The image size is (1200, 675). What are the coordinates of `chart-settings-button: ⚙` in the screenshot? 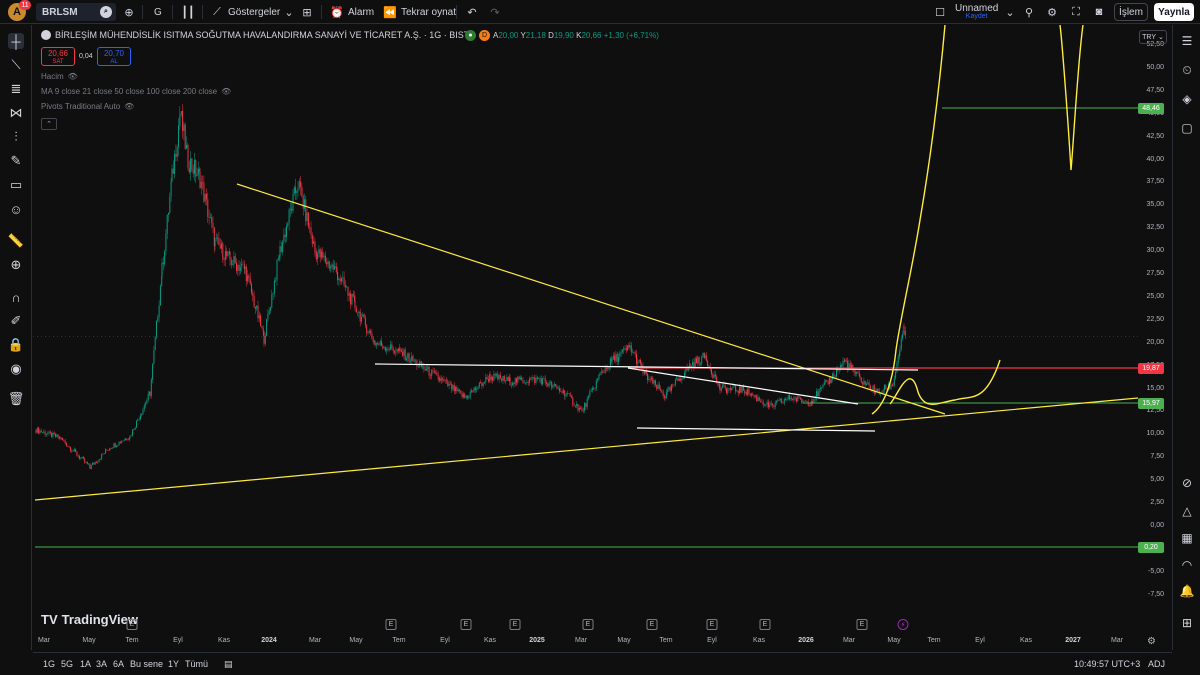 It's located at (1151, 641).